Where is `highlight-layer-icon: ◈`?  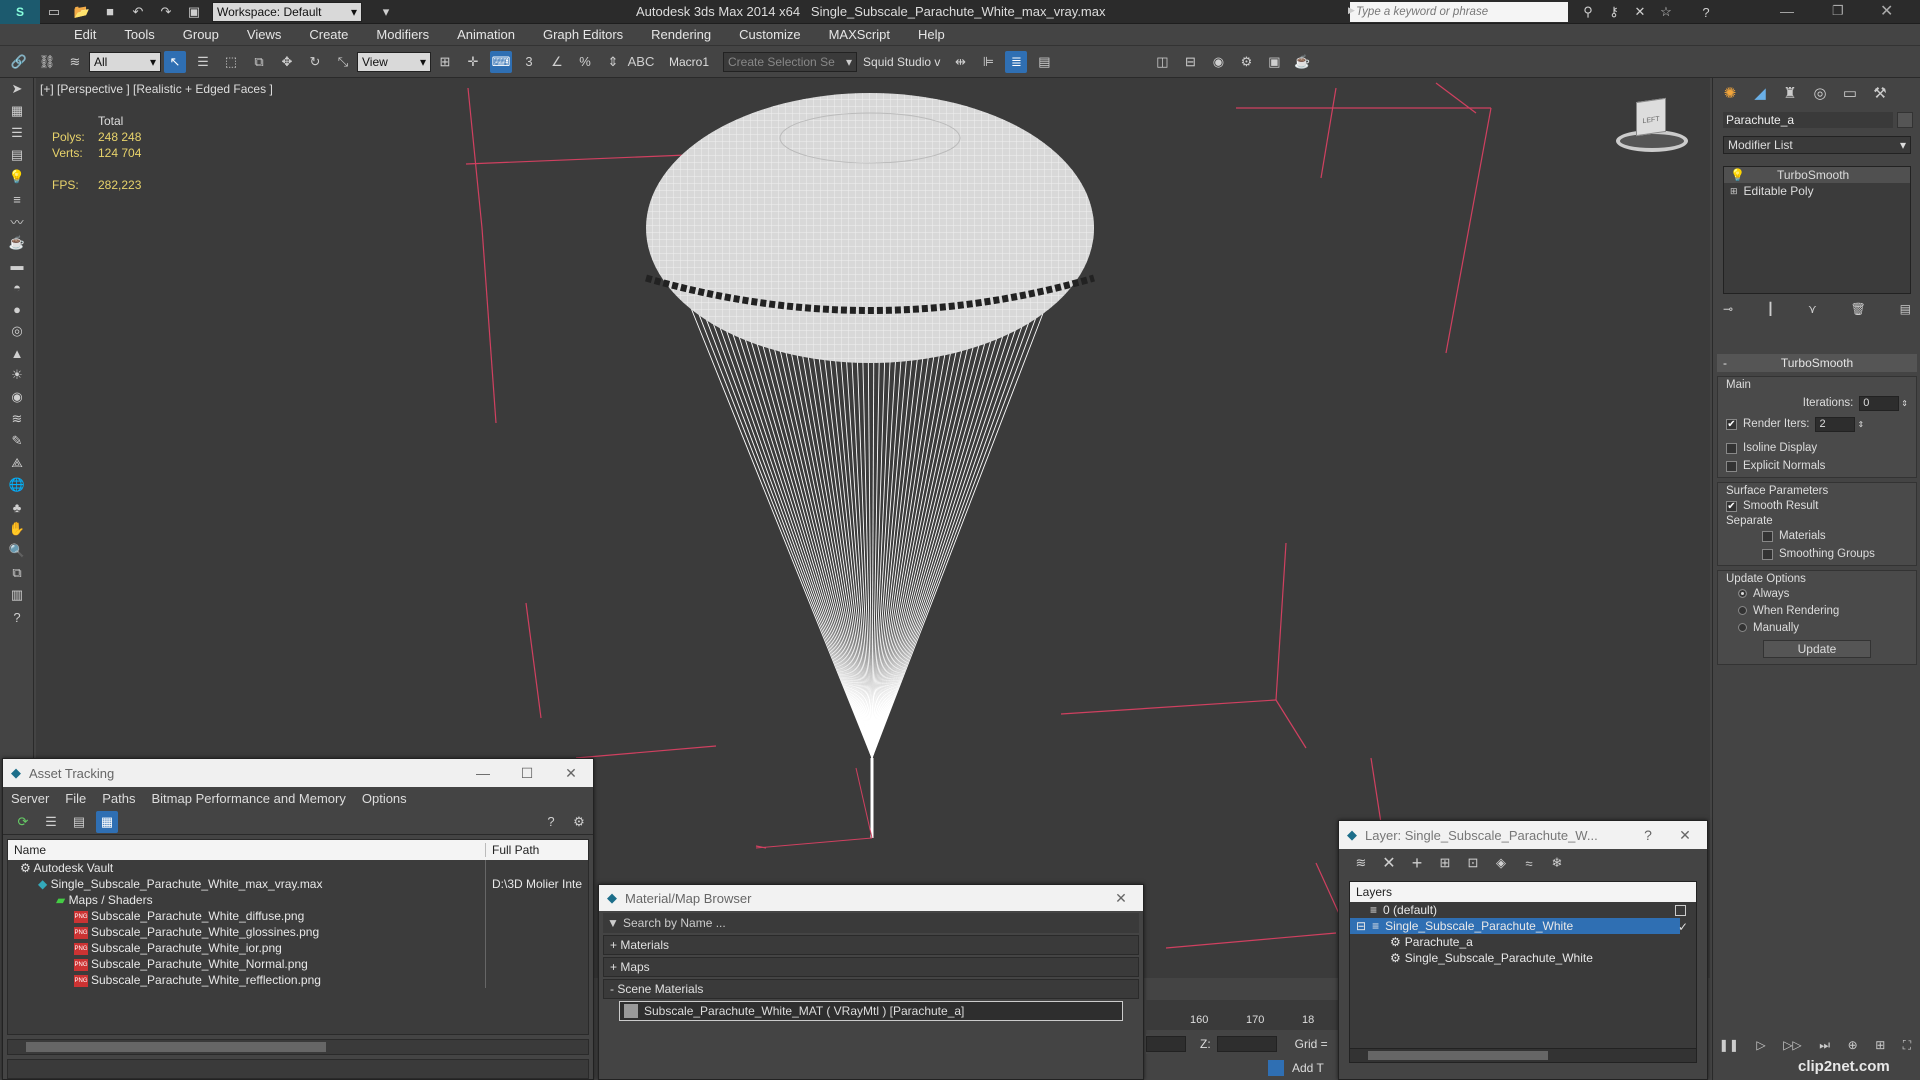 highlight-layer-icon: ◈ is located at coordinates (1501, 863).